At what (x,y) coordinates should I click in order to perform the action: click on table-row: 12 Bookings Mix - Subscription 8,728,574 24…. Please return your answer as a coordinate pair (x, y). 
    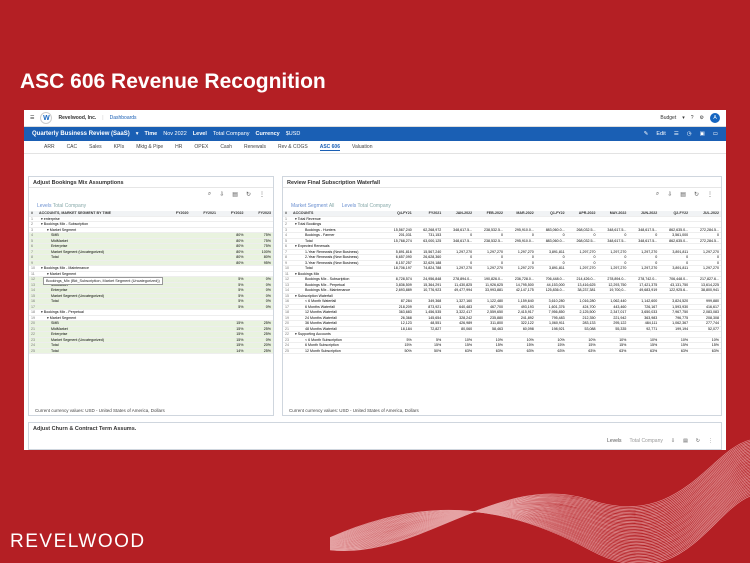
    Looking at the image, I should click on (502, 279).